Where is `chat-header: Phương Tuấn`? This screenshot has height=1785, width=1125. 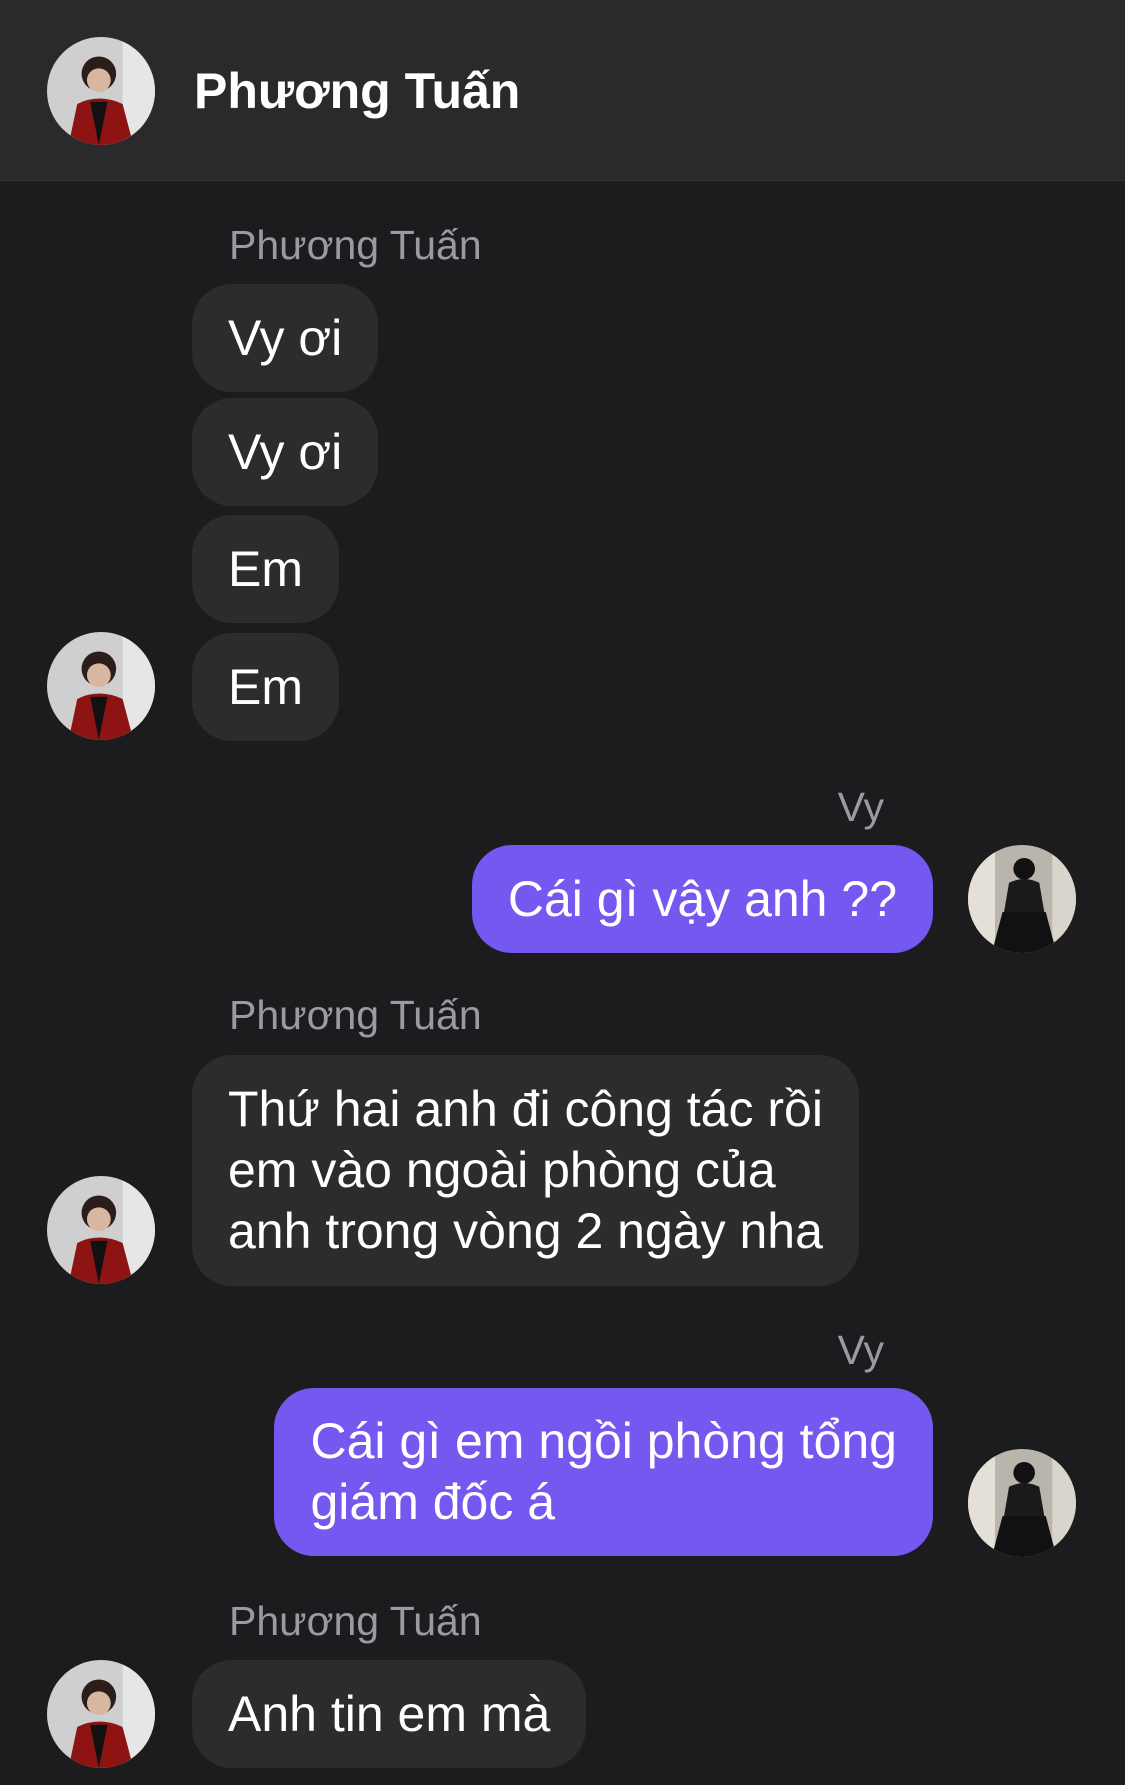
chat-header: Phương Tuấn is located at coordinates (562, 90).